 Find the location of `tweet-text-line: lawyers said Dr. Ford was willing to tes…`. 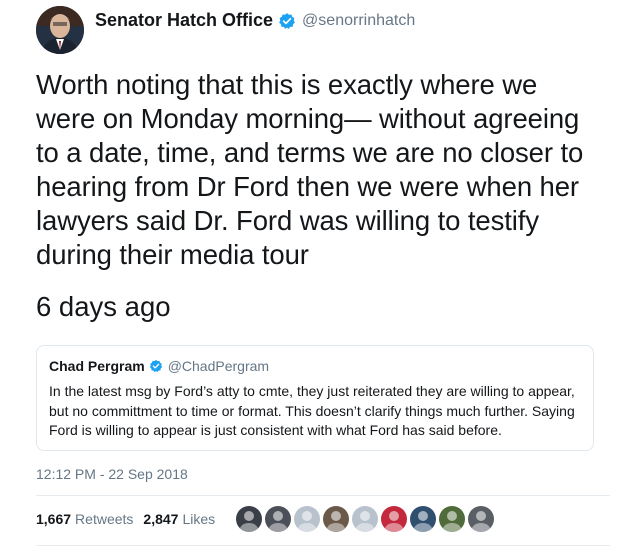

tweet-text-line: lawyers said Dr. Ford was willing to tes… is located at coordinates (287, 220).